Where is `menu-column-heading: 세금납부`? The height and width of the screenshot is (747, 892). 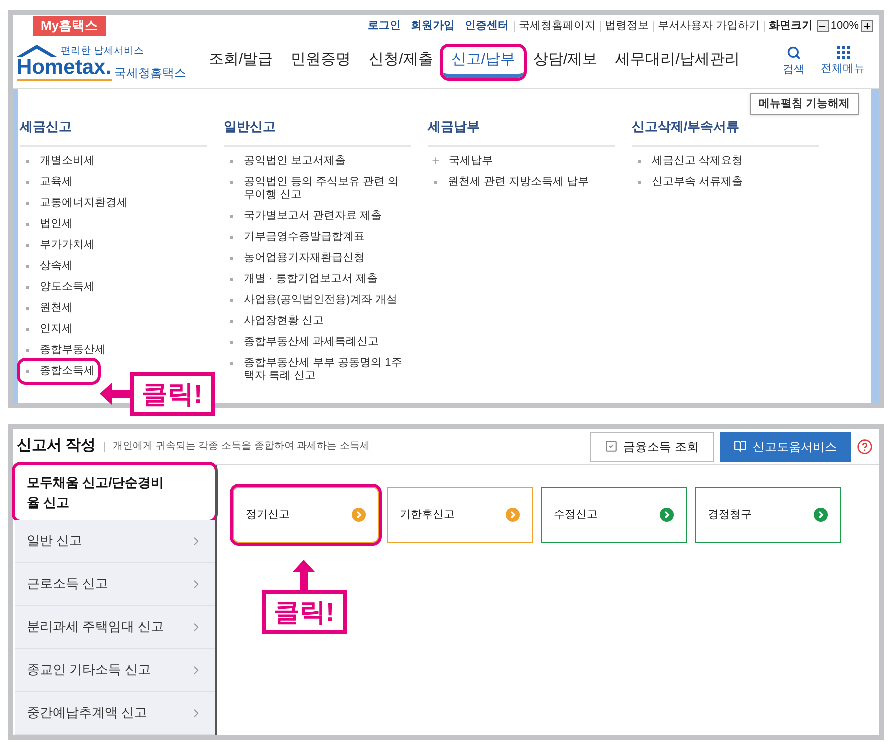 menu-column-heading: 세금납부 is located at coordinates (454, 126).